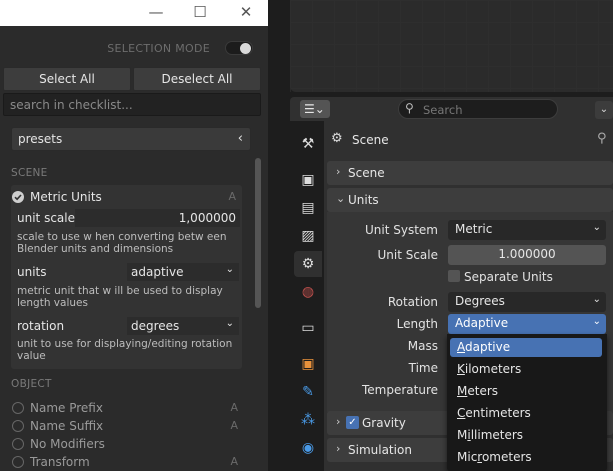  What do you see at coordinates (526, 369) in the screenshot?
I see `menu-item-kilometers: Kilometers` at bounding box center [526, 369].